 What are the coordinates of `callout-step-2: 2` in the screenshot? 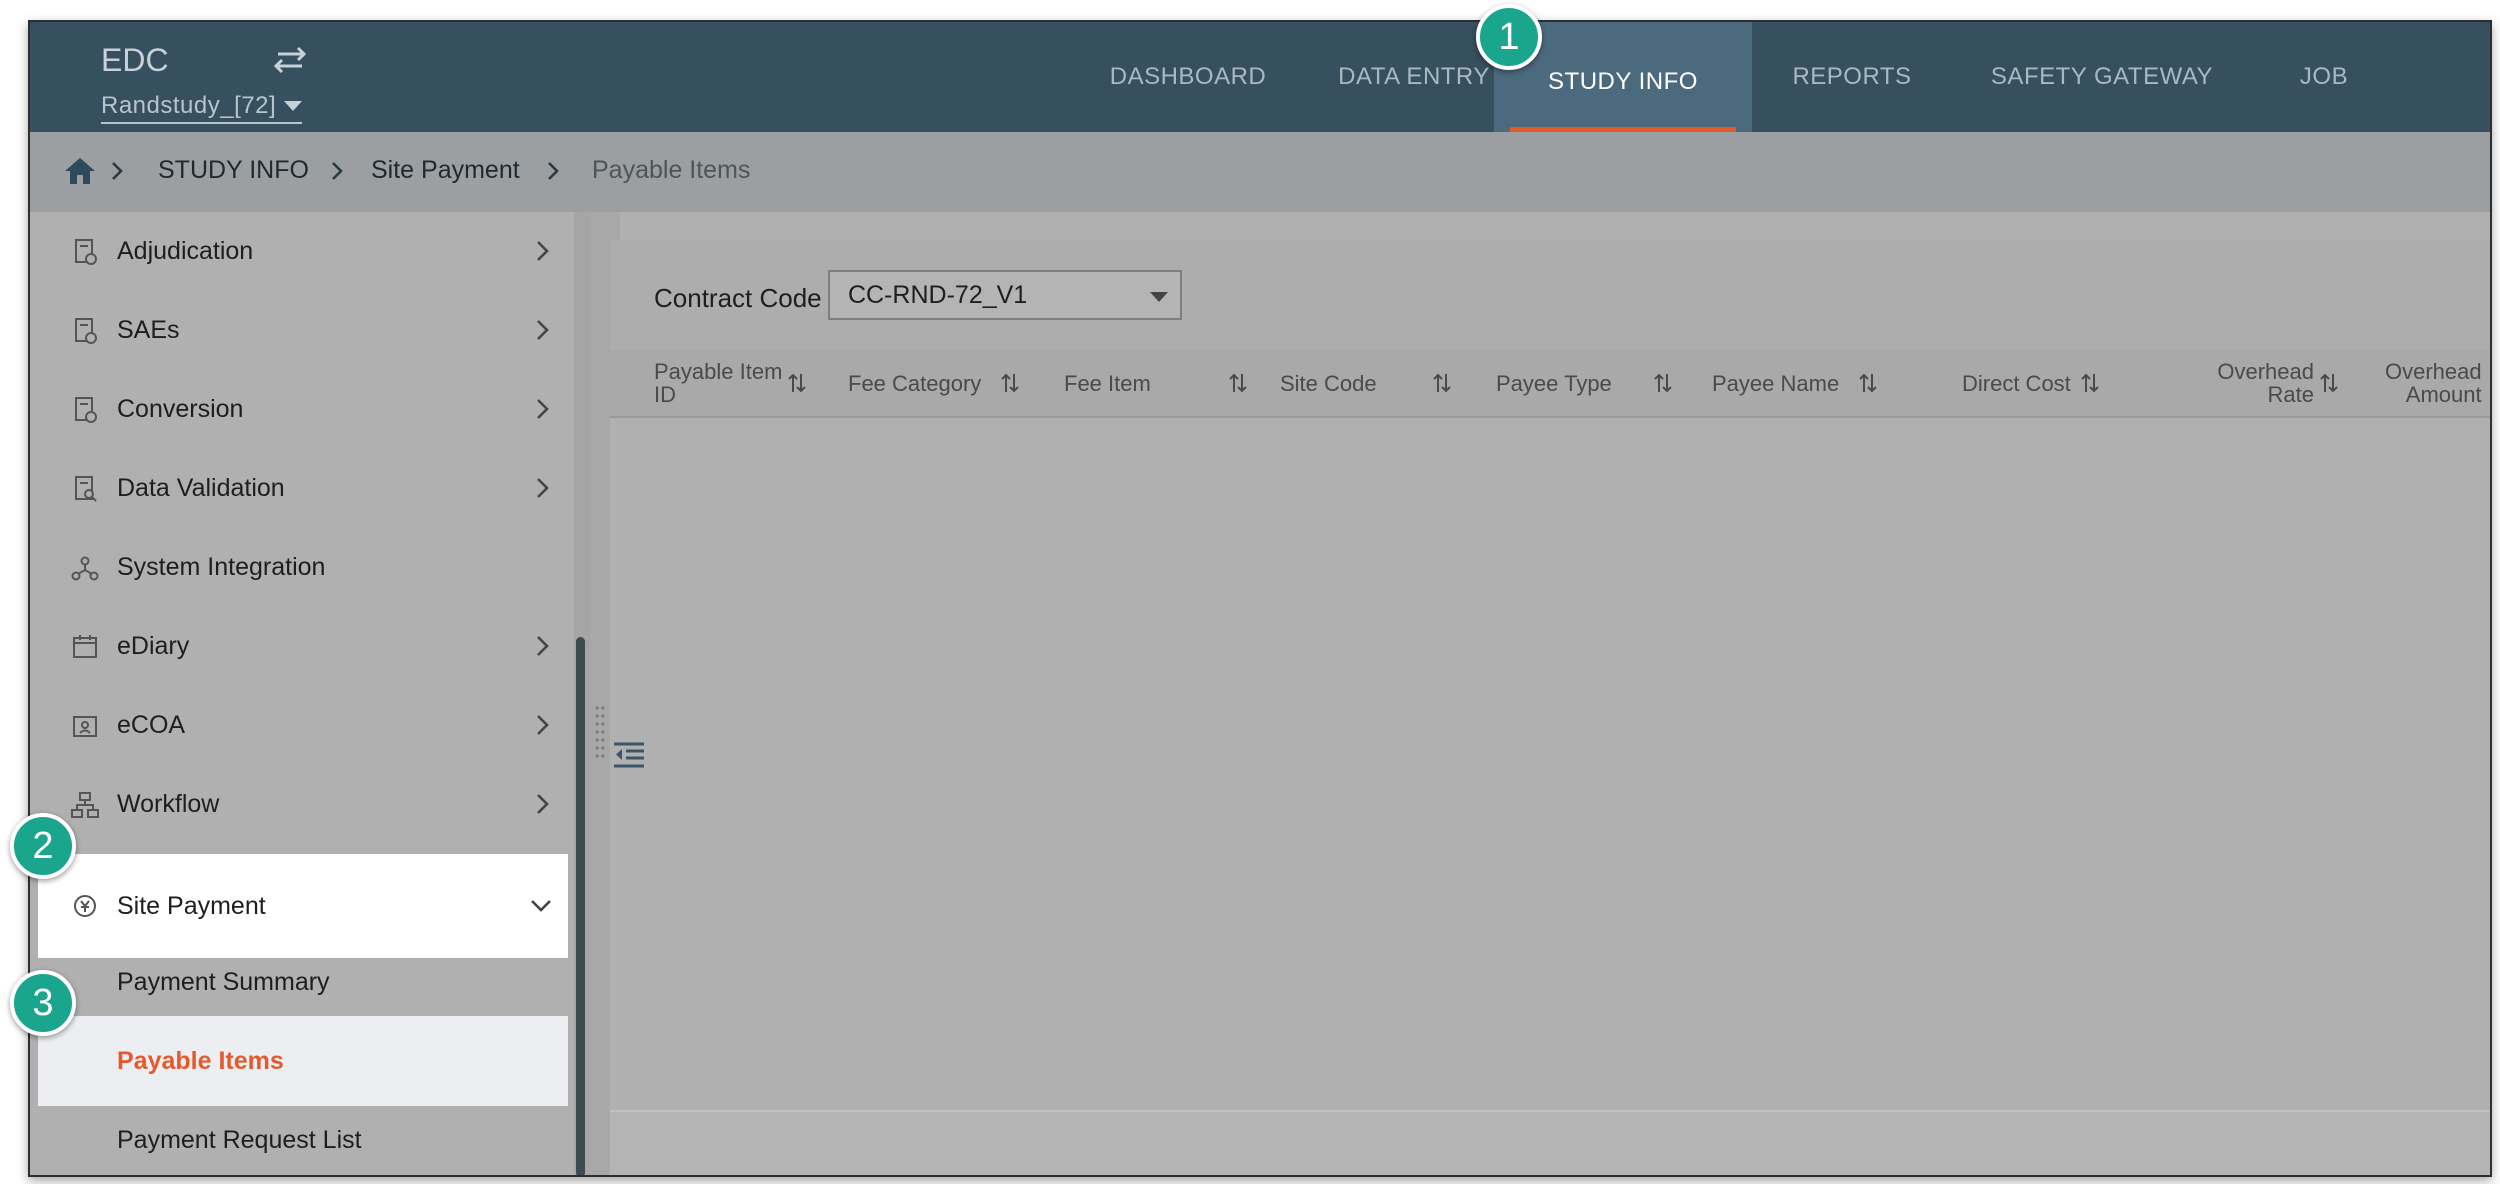 It's located at (43, 846).